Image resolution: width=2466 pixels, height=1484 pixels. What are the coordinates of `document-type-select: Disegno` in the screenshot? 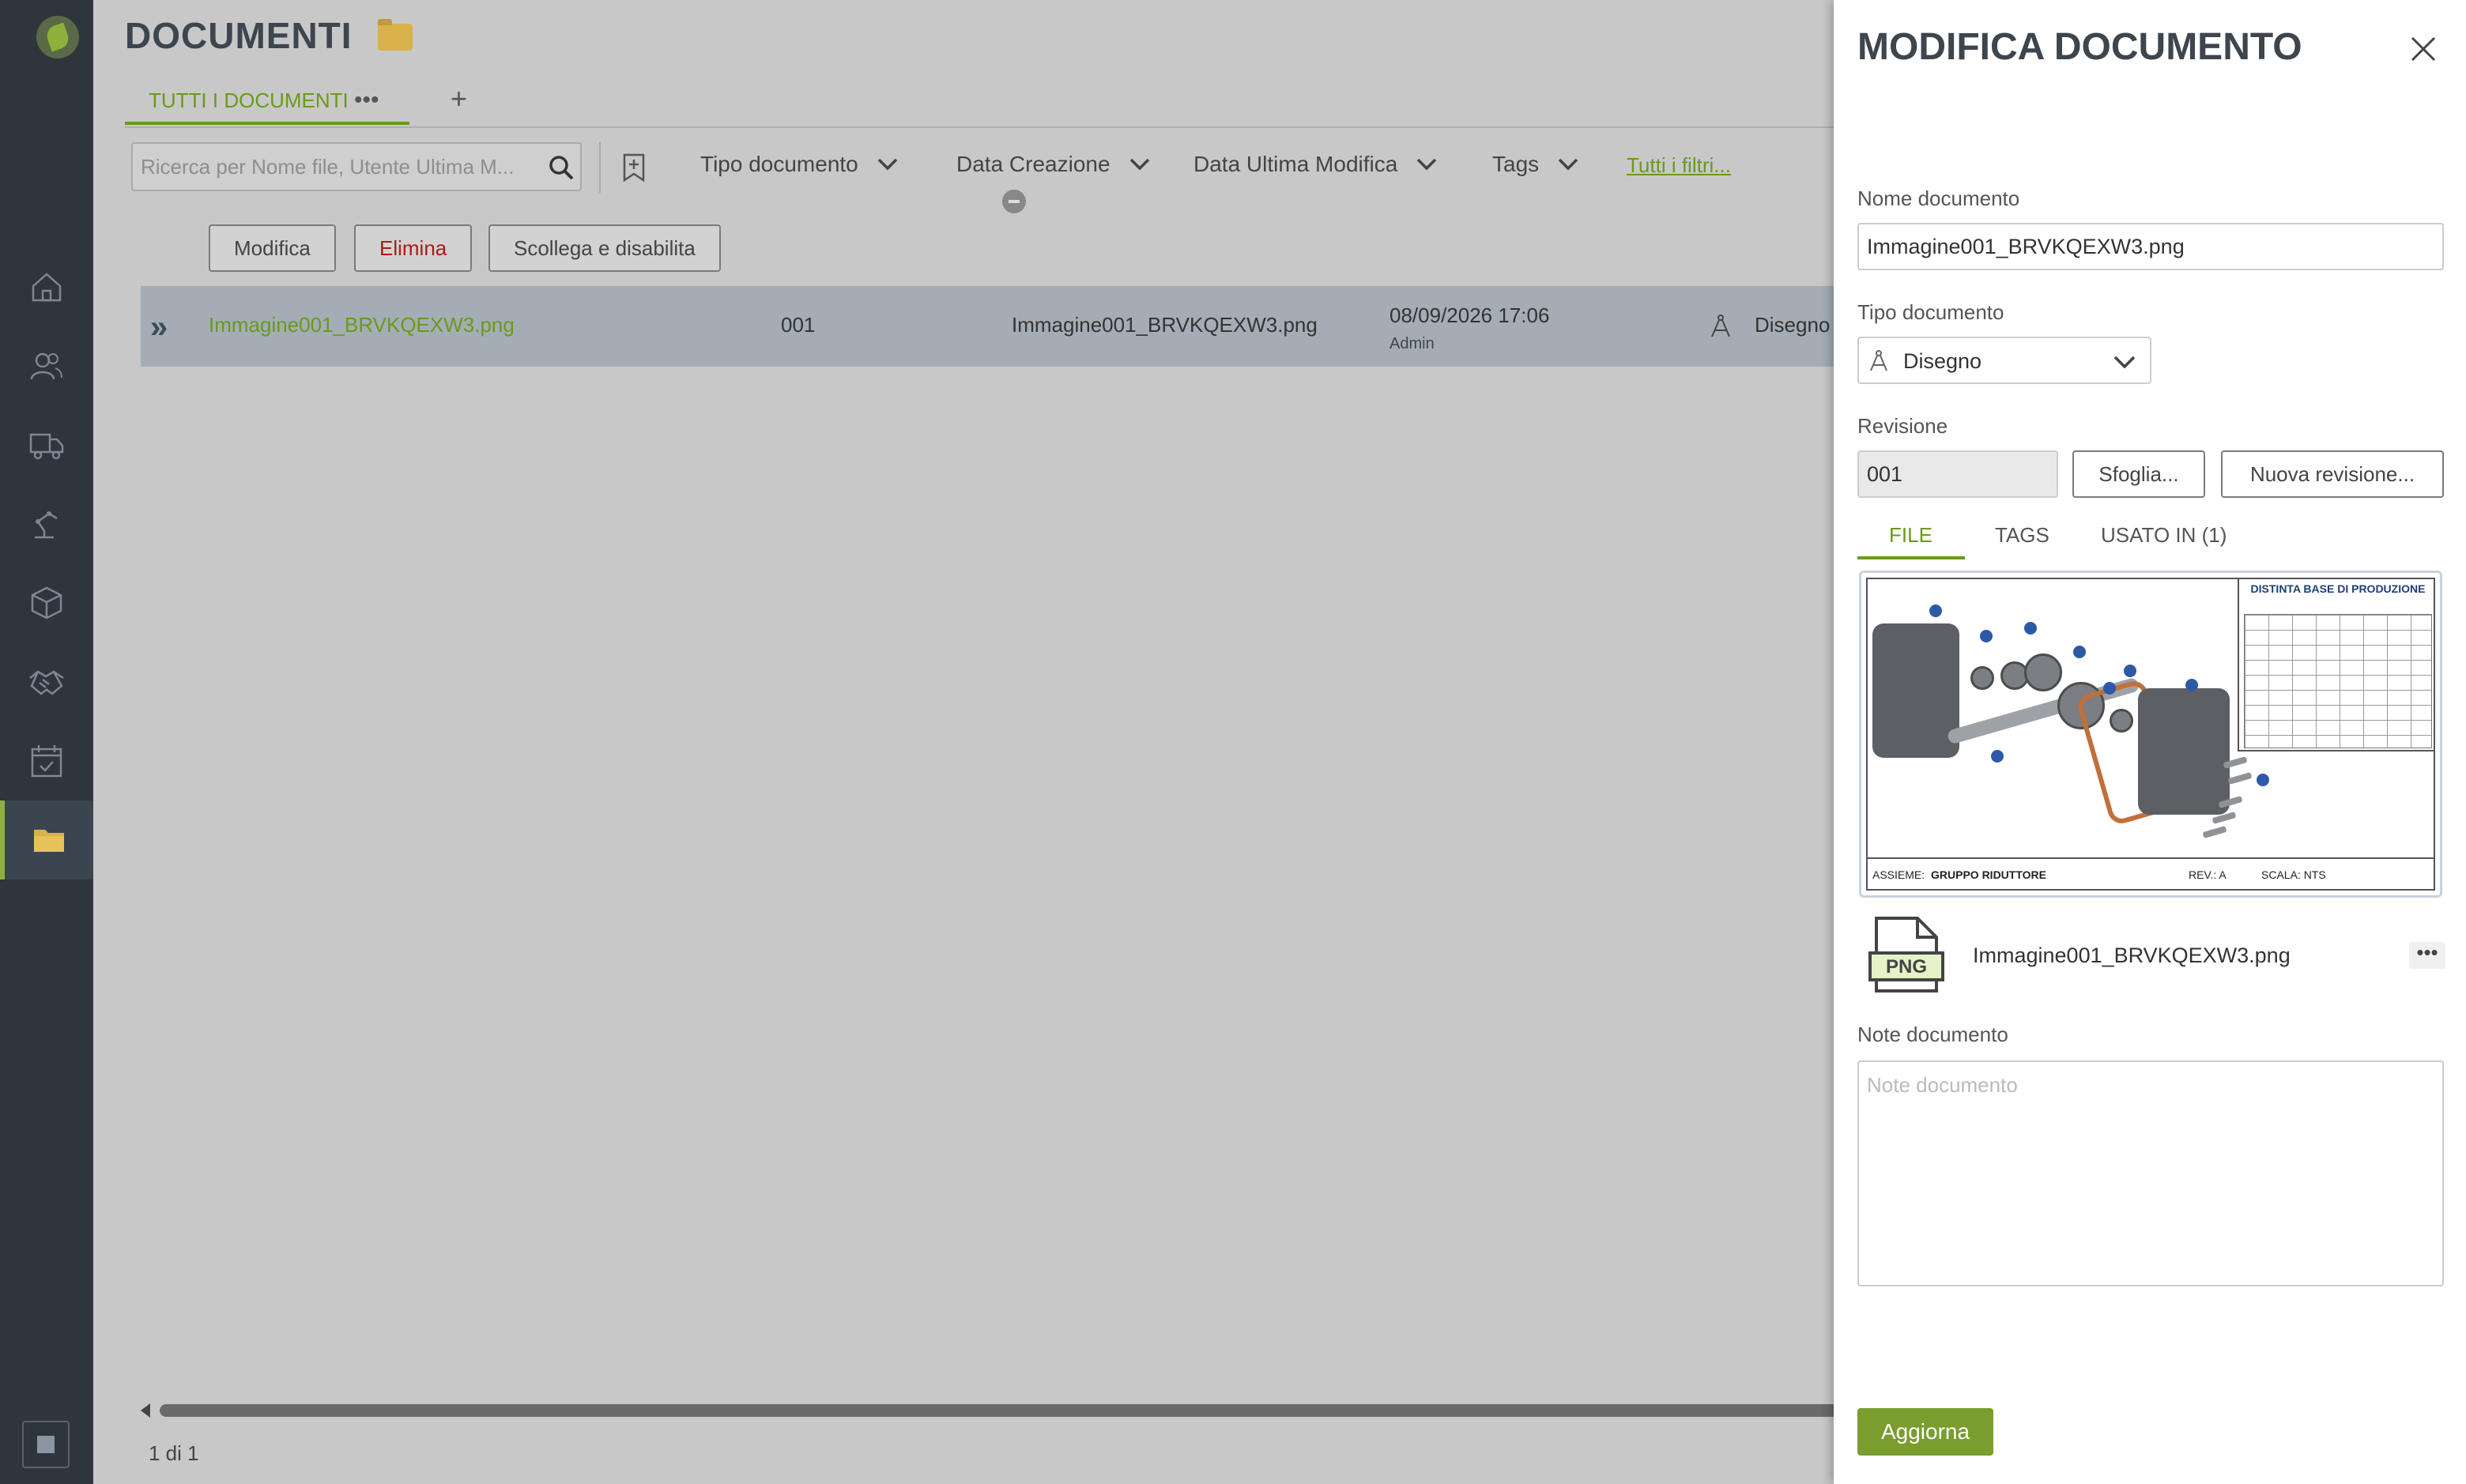 It's located at (2004, 360).